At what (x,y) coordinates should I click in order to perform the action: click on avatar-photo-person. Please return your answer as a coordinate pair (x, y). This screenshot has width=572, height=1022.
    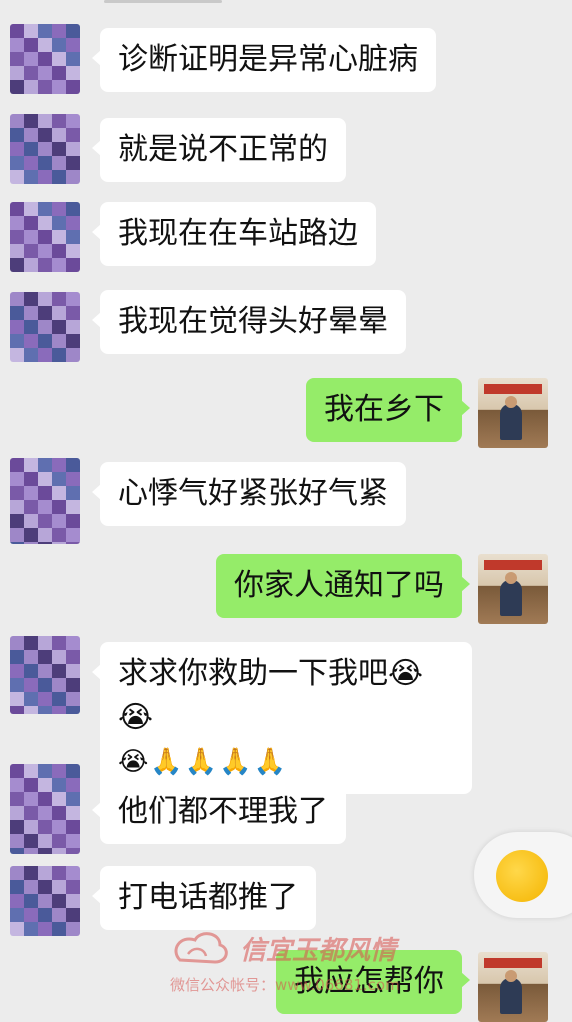
    Looking at the image, I should click on (511, 996).